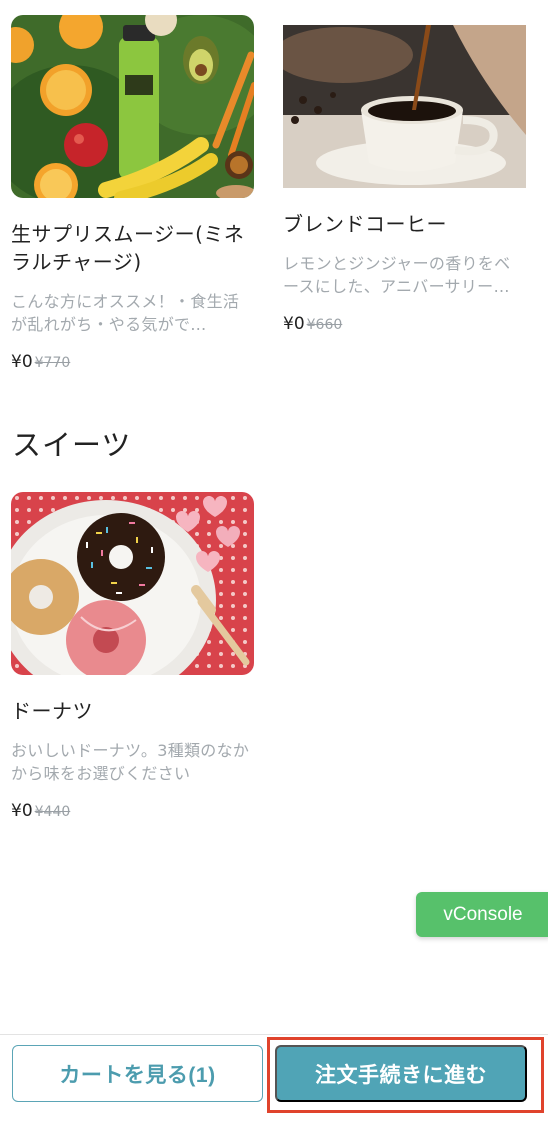 The height and width of the screenshot is (1122, 548). I want to click on coffee-photo, so click(404, 106).